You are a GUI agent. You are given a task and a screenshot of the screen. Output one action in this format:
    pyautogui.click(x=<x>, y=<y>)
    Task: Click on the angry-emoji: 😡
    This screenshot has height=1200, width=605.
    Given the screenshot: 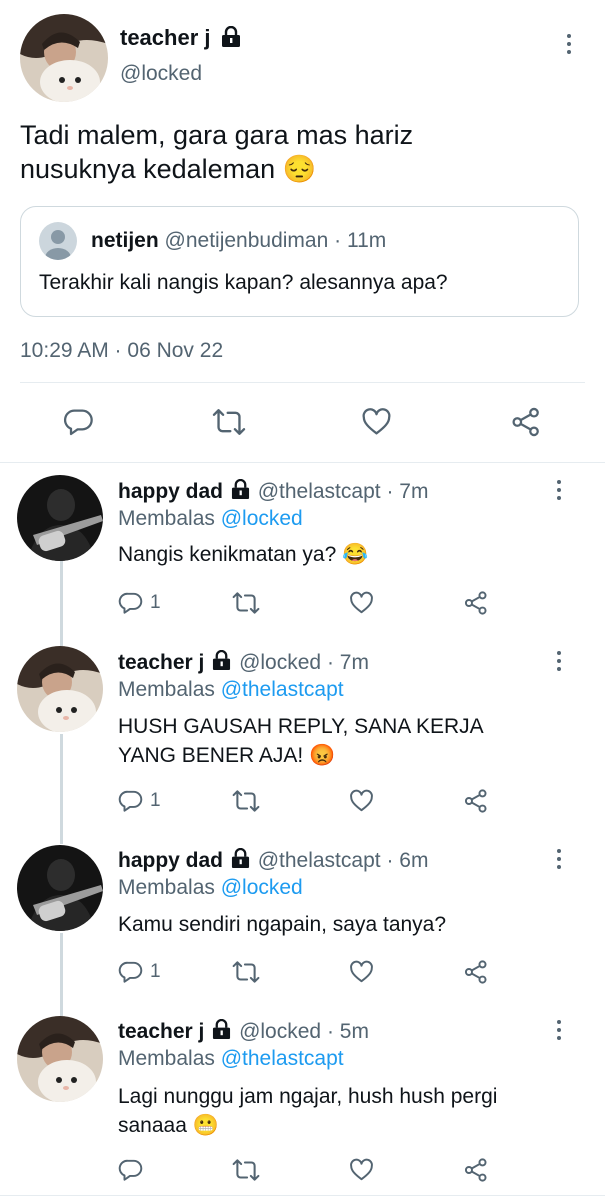 What is the action you would take?
    pyautogui.click(x=322, y=755)
    